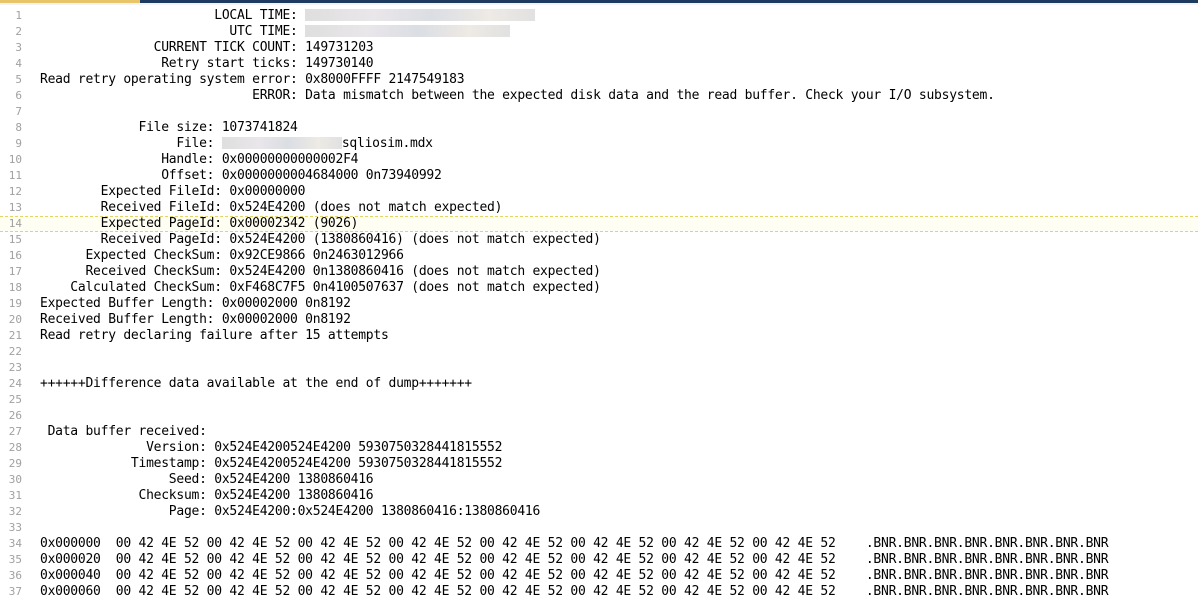 The image size is (1198, 602). I want to click on line-number: 1, so click(18, 15).